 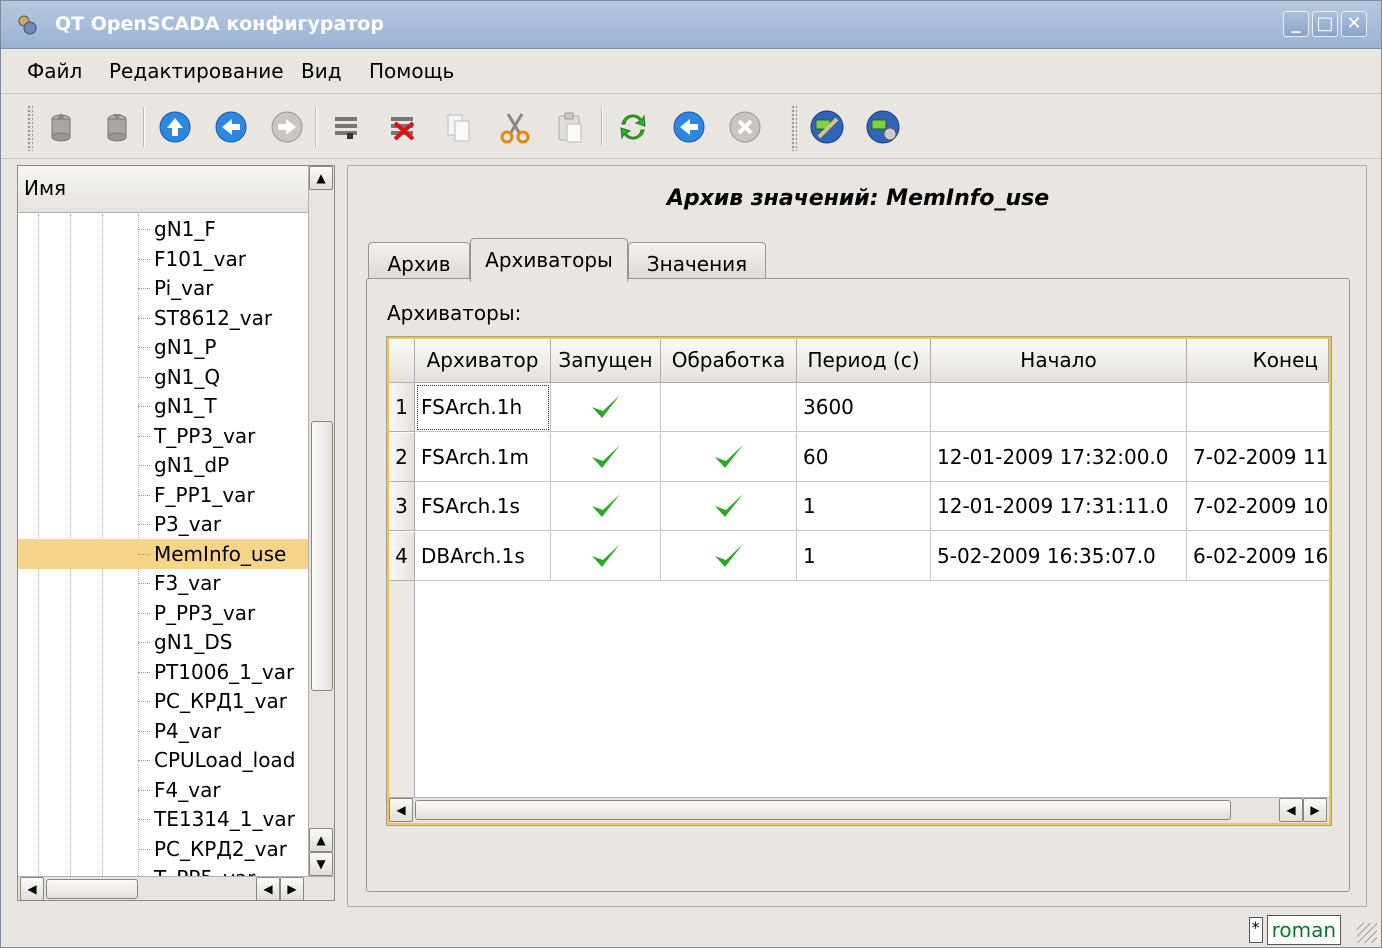 I want to click on paste-button, so click(x=571, y=127).